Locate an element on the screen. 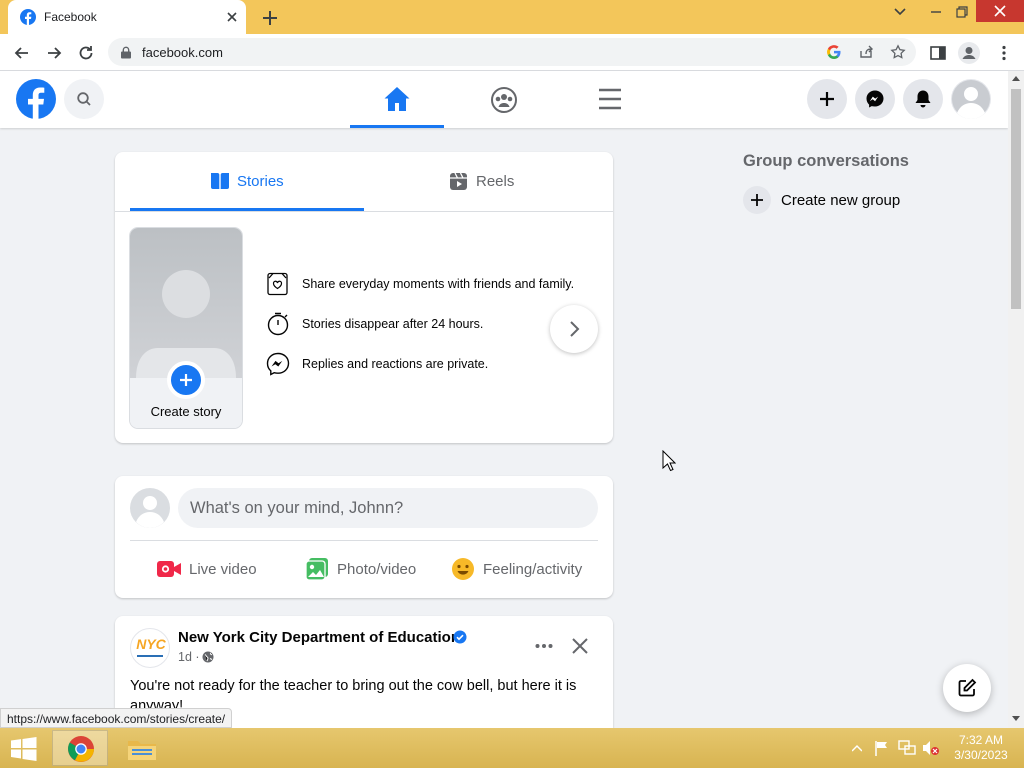  create-story-label: Create story is located at coordinates (186, 411).